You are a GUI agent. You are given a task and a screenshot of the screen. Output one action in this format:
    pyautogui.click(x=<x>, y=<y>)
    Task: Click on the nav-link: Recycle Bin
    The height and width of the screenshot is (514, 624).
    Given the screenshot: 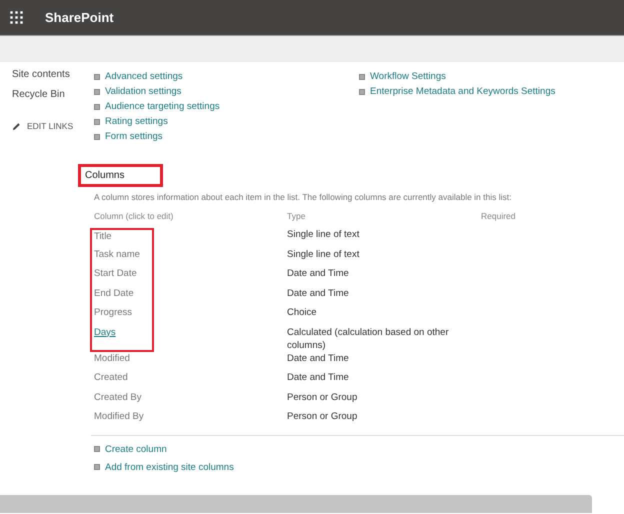 What is the action you would take?
    pyautogui.click(x=53, y=94)
    